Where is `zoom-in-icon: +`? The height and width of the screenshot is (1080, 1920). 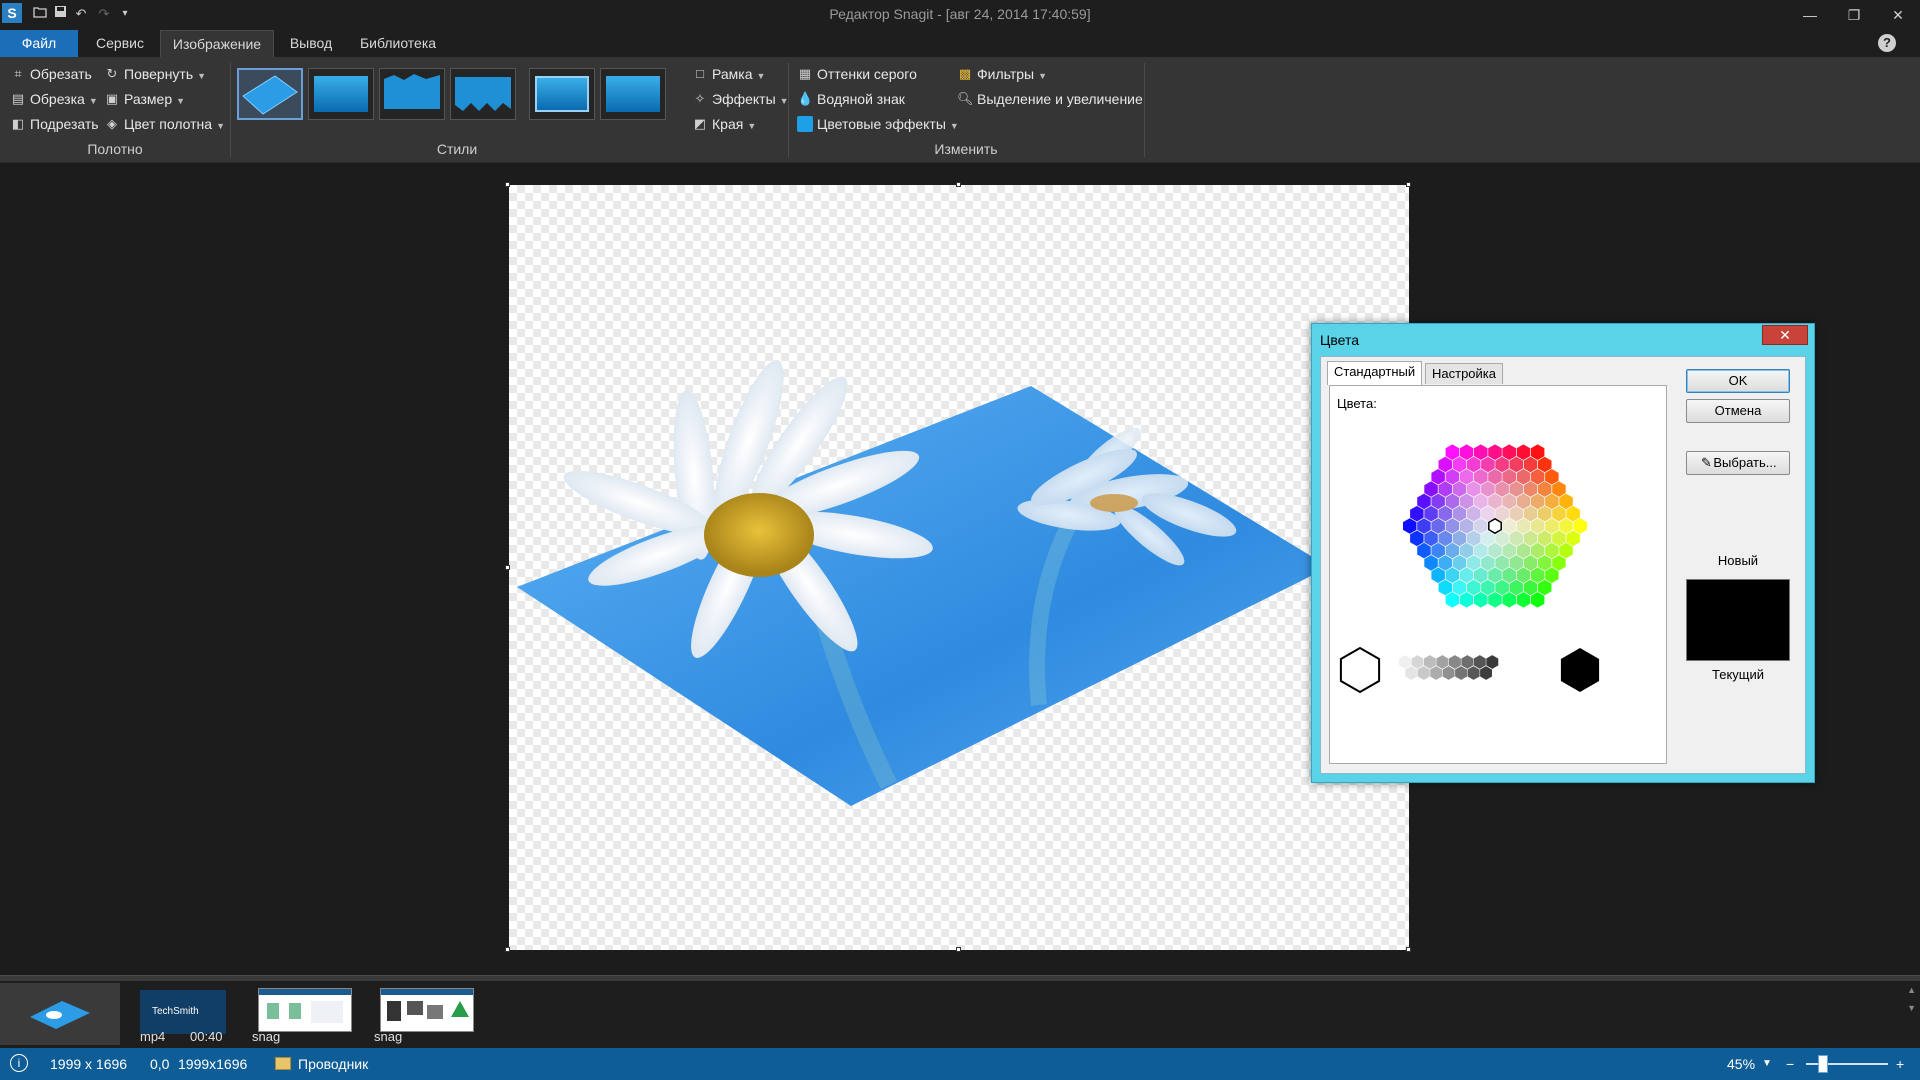
zoom-in-icon: + is located at coordinates (1900, 1064).